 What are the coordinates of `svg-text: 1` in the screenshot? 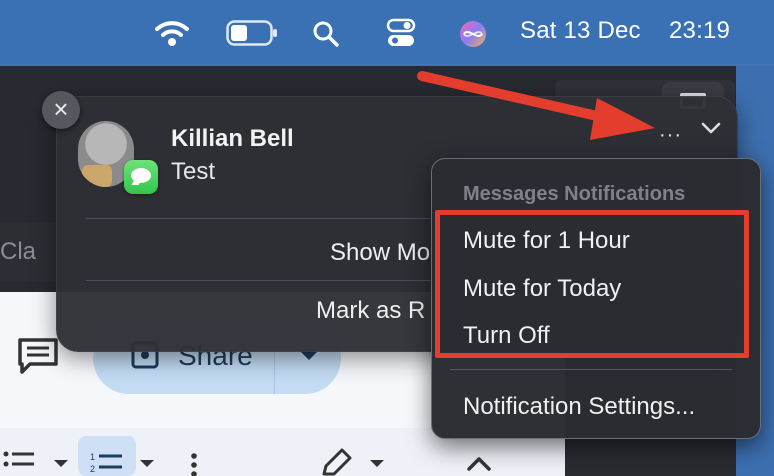 It's located at (92, 457).